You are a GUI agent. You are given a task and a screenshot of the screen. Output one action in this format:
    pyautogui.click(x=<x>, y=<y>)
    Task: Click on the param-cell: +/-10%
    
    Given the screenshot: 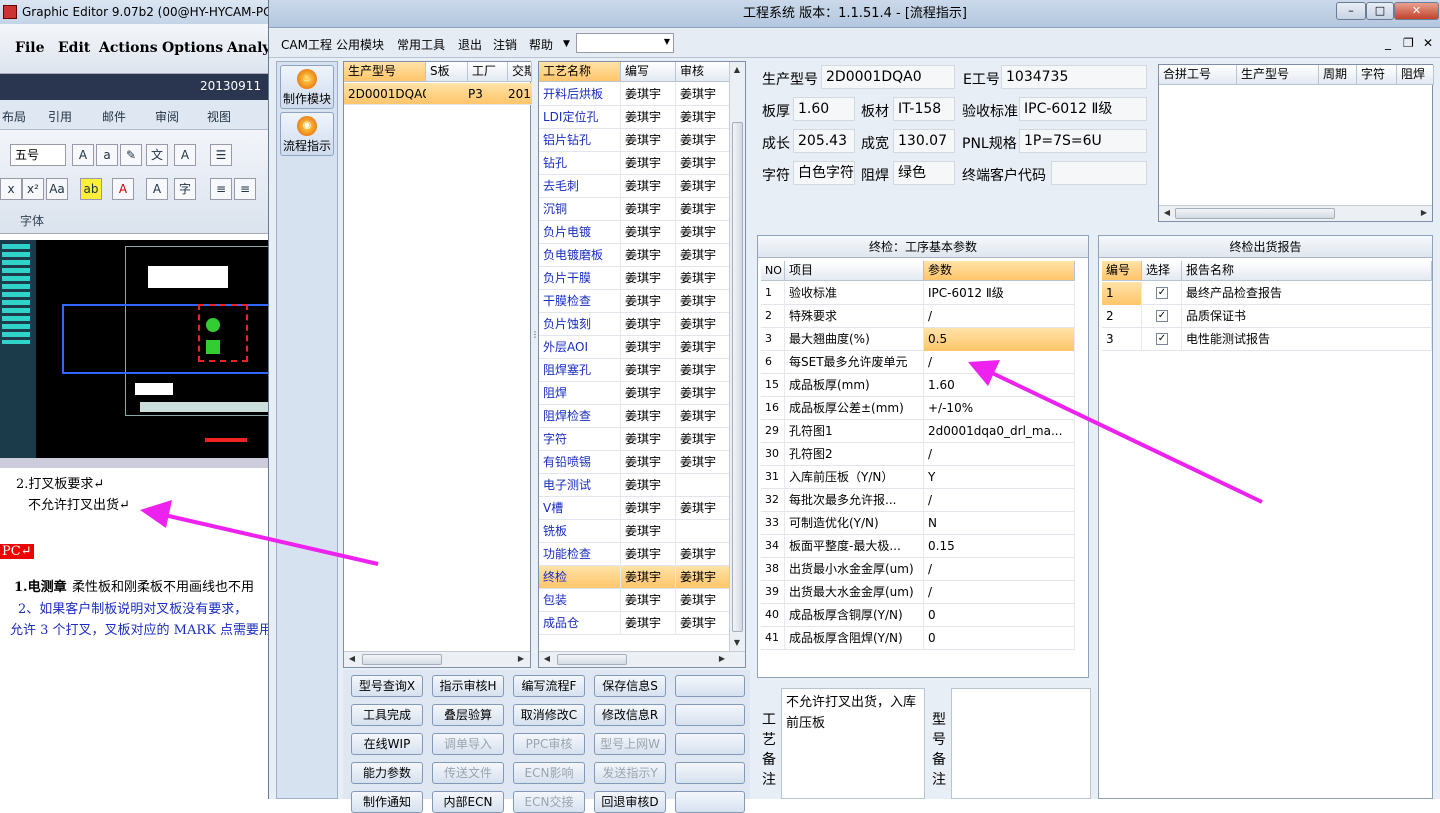 What is the action you would take?
    pyautogui.click(x=999, y=408)
    